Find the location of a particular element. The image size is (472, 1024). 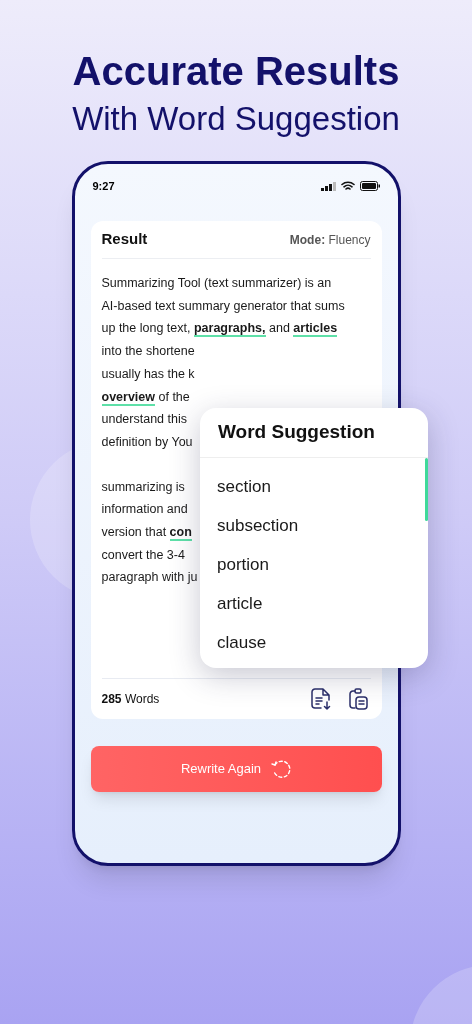

result-text-line: overview of the is located at coordinates (145, 398).